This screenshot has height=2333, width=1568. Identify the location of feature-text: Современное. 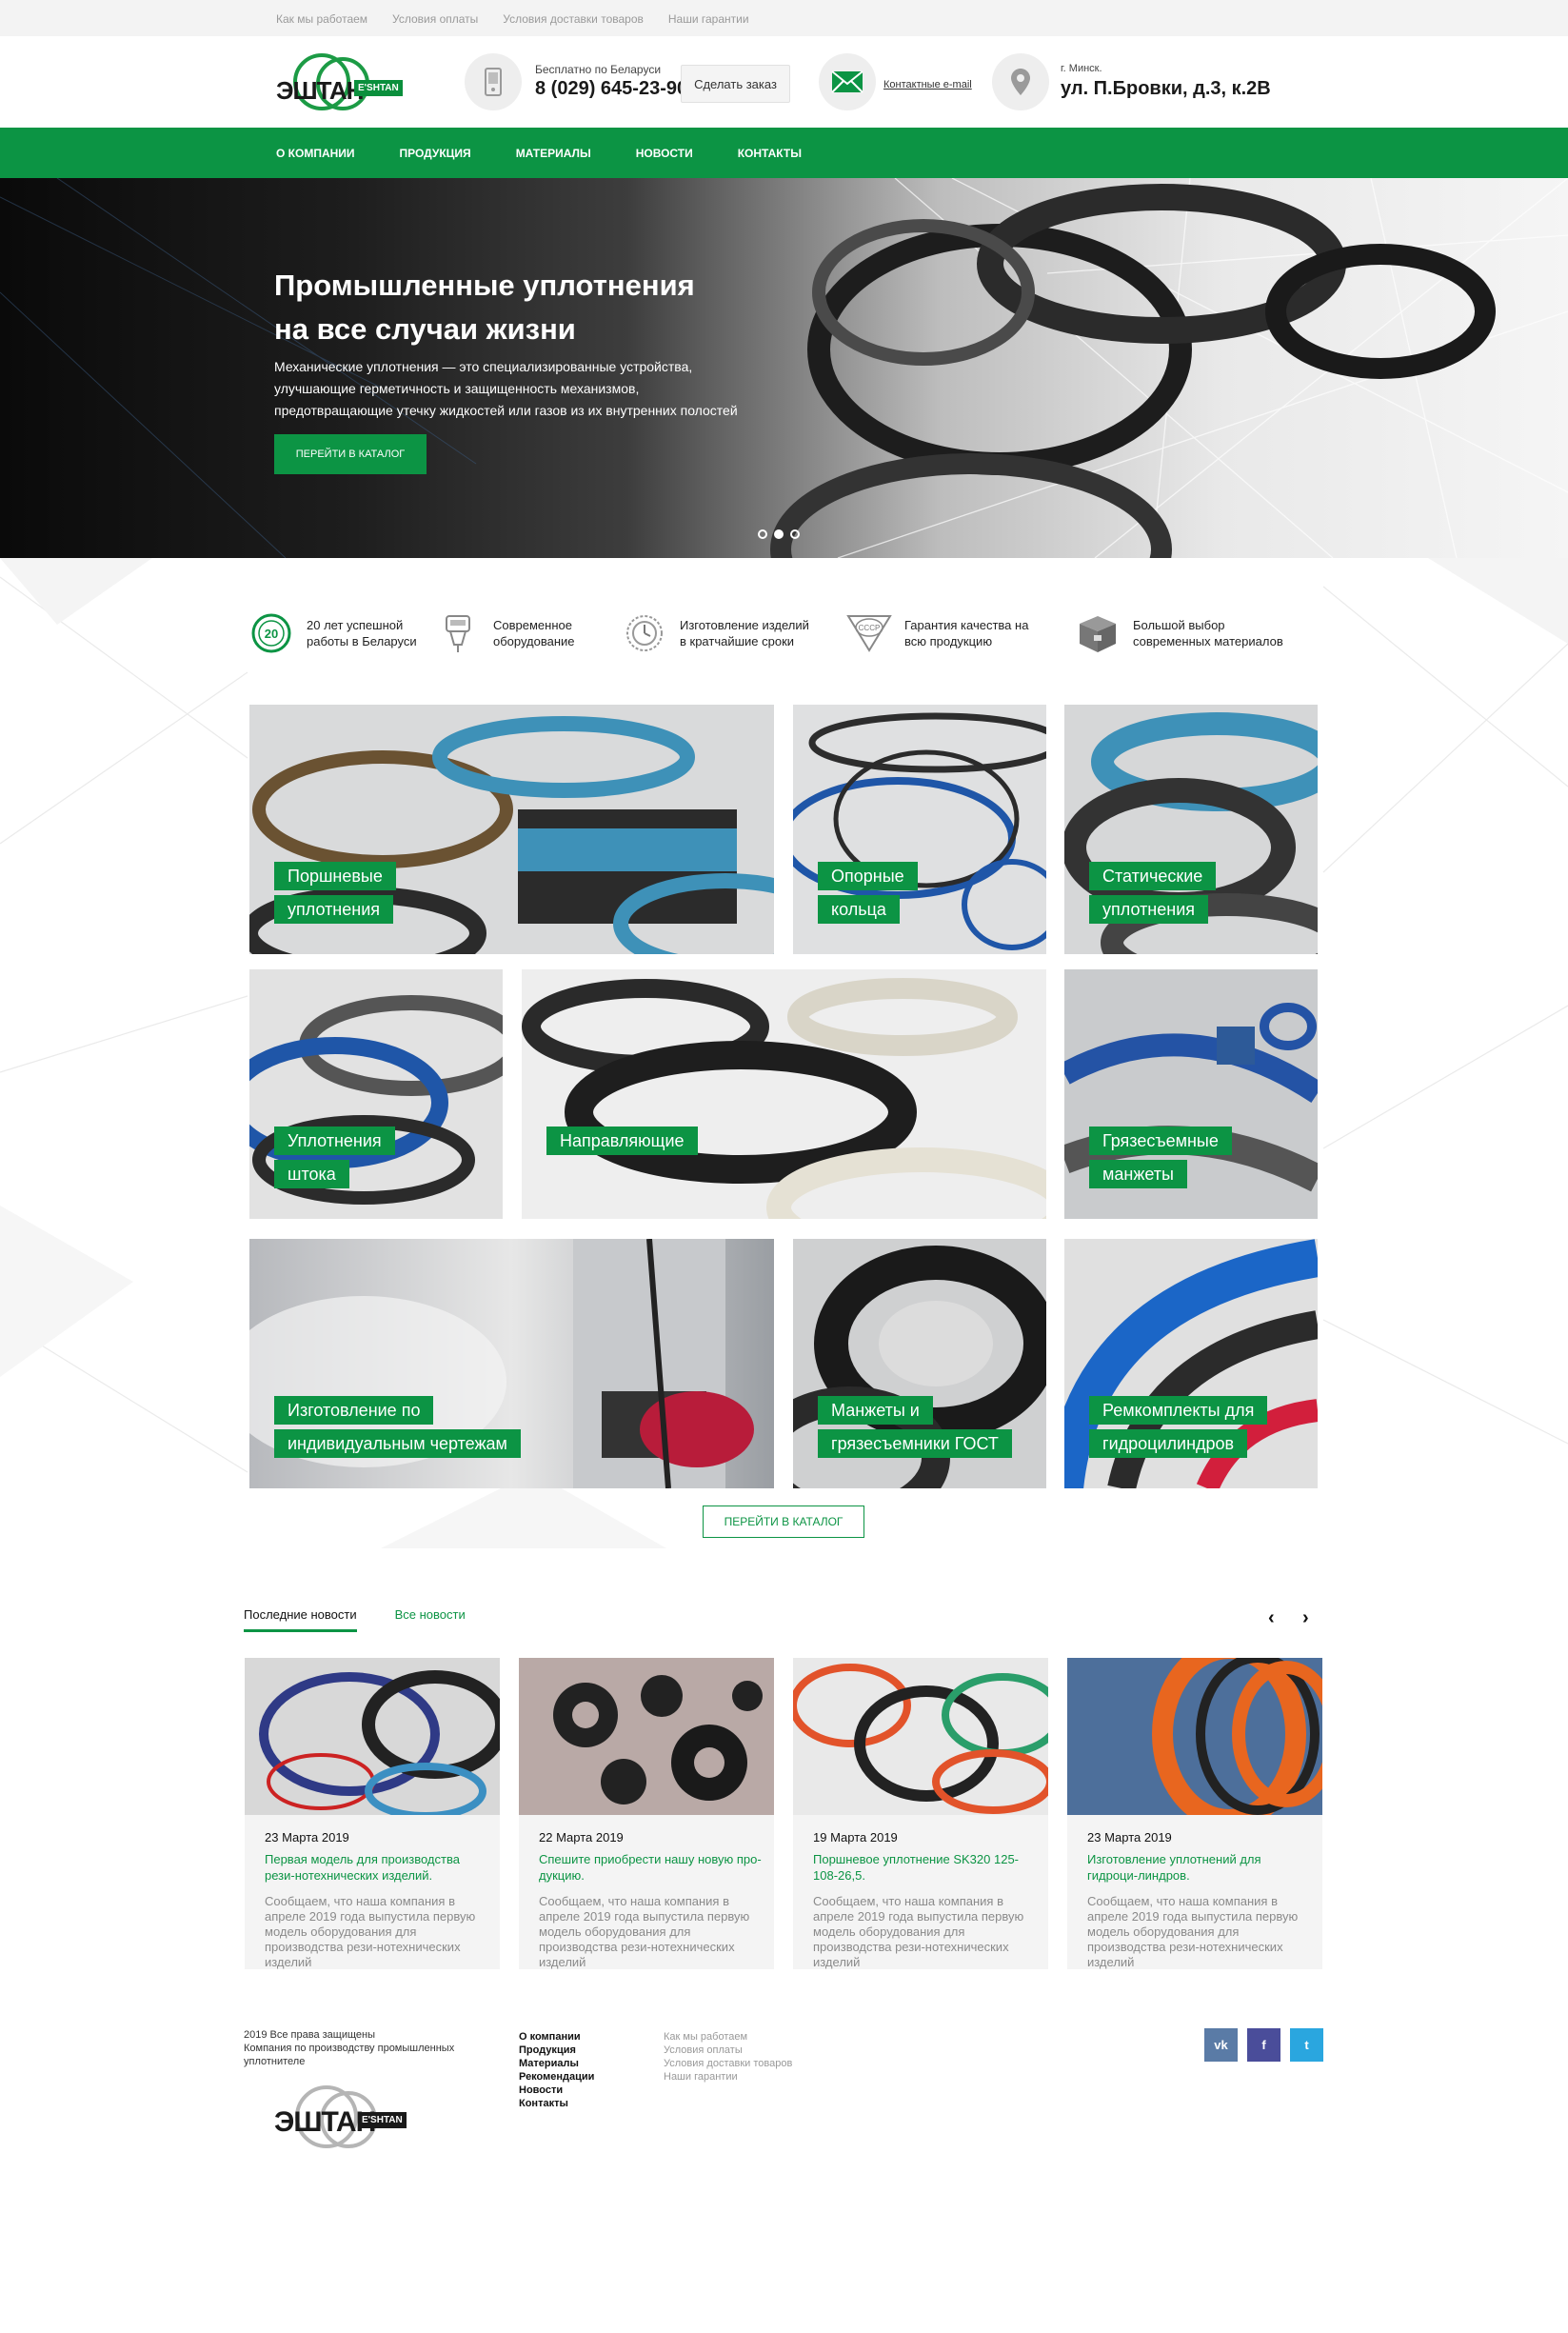
(532, 625).